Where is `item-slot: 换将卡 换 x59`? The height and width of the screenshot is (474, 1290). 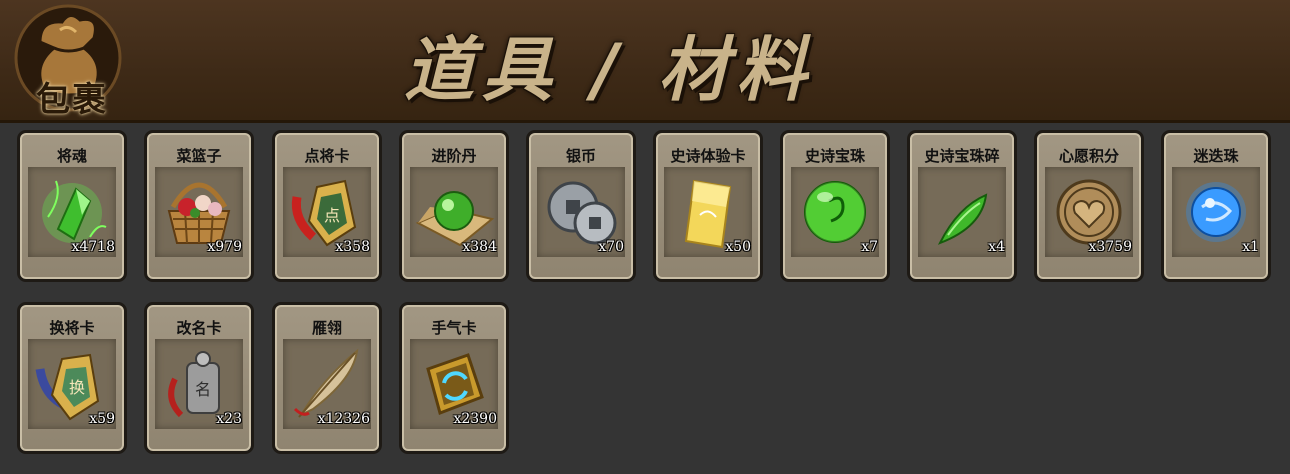 item-slot: 换将卡 换 x59 is located at coordinates (72, 378).